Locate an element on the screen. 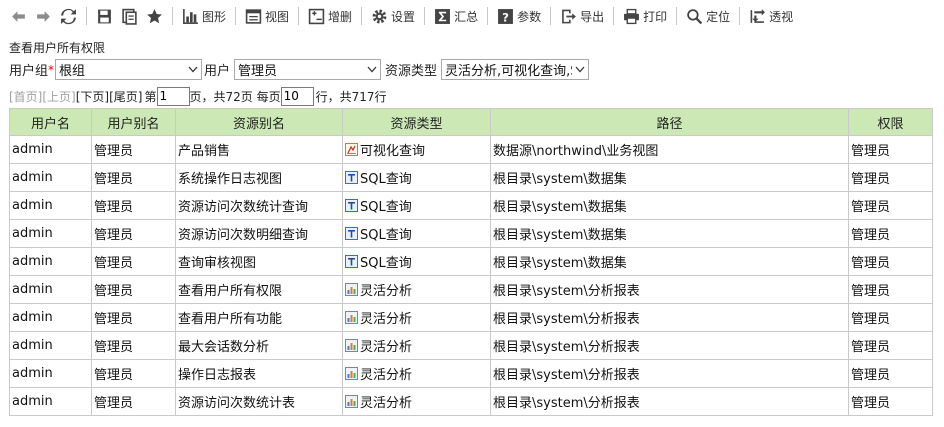 This screenshot has width=944, height=427. filter-row: 用户组 * 根组 用户 管理员 资源类型 灵活分析,可视化查询,S is located at coordinates (299, 69).